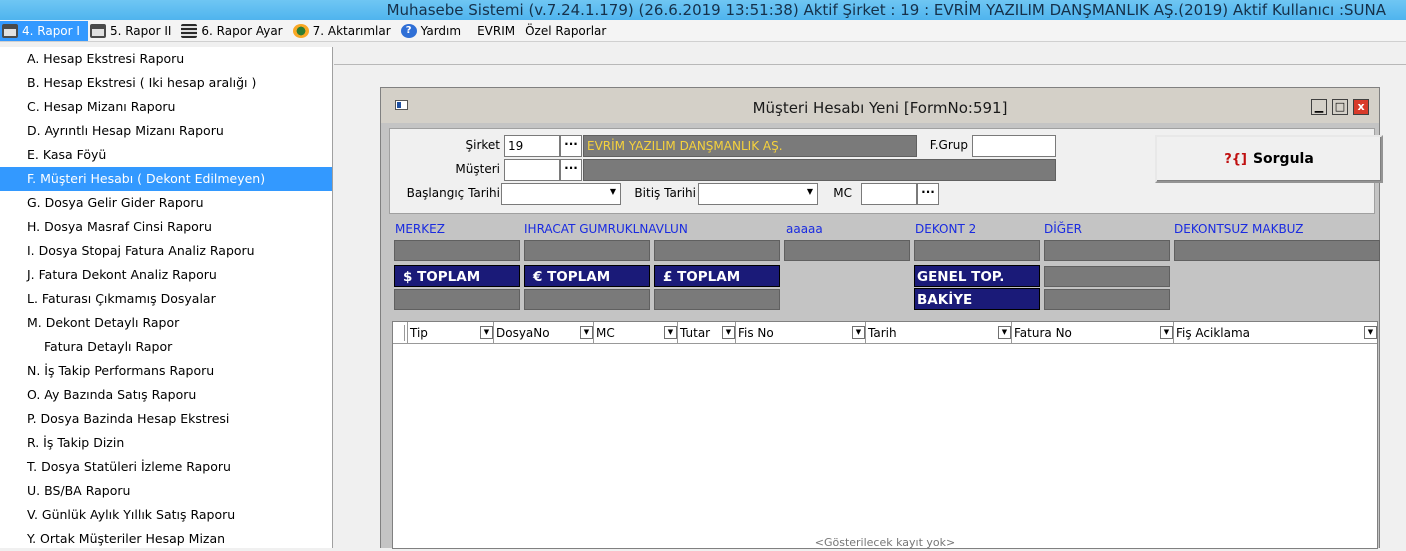 Image resolution: width=1406 pixels, height=551 pixels. Describe the element at coordinates (10, 30) in the screenshot. I see `printer-icon` at that location.